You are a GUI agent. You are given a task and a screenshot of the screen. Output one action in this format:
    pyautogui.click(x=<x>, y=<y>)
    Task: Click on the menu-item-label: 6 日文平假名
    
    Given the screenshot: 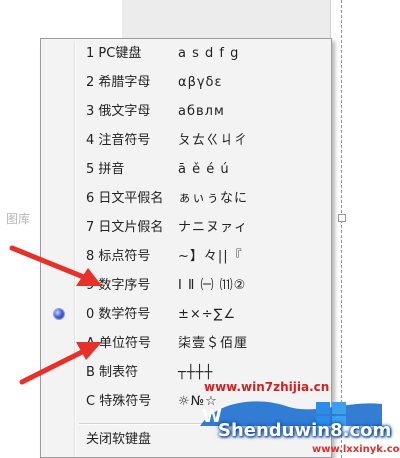 What is the action you would take?
    pyautogui.click(x=125, y=198)
    